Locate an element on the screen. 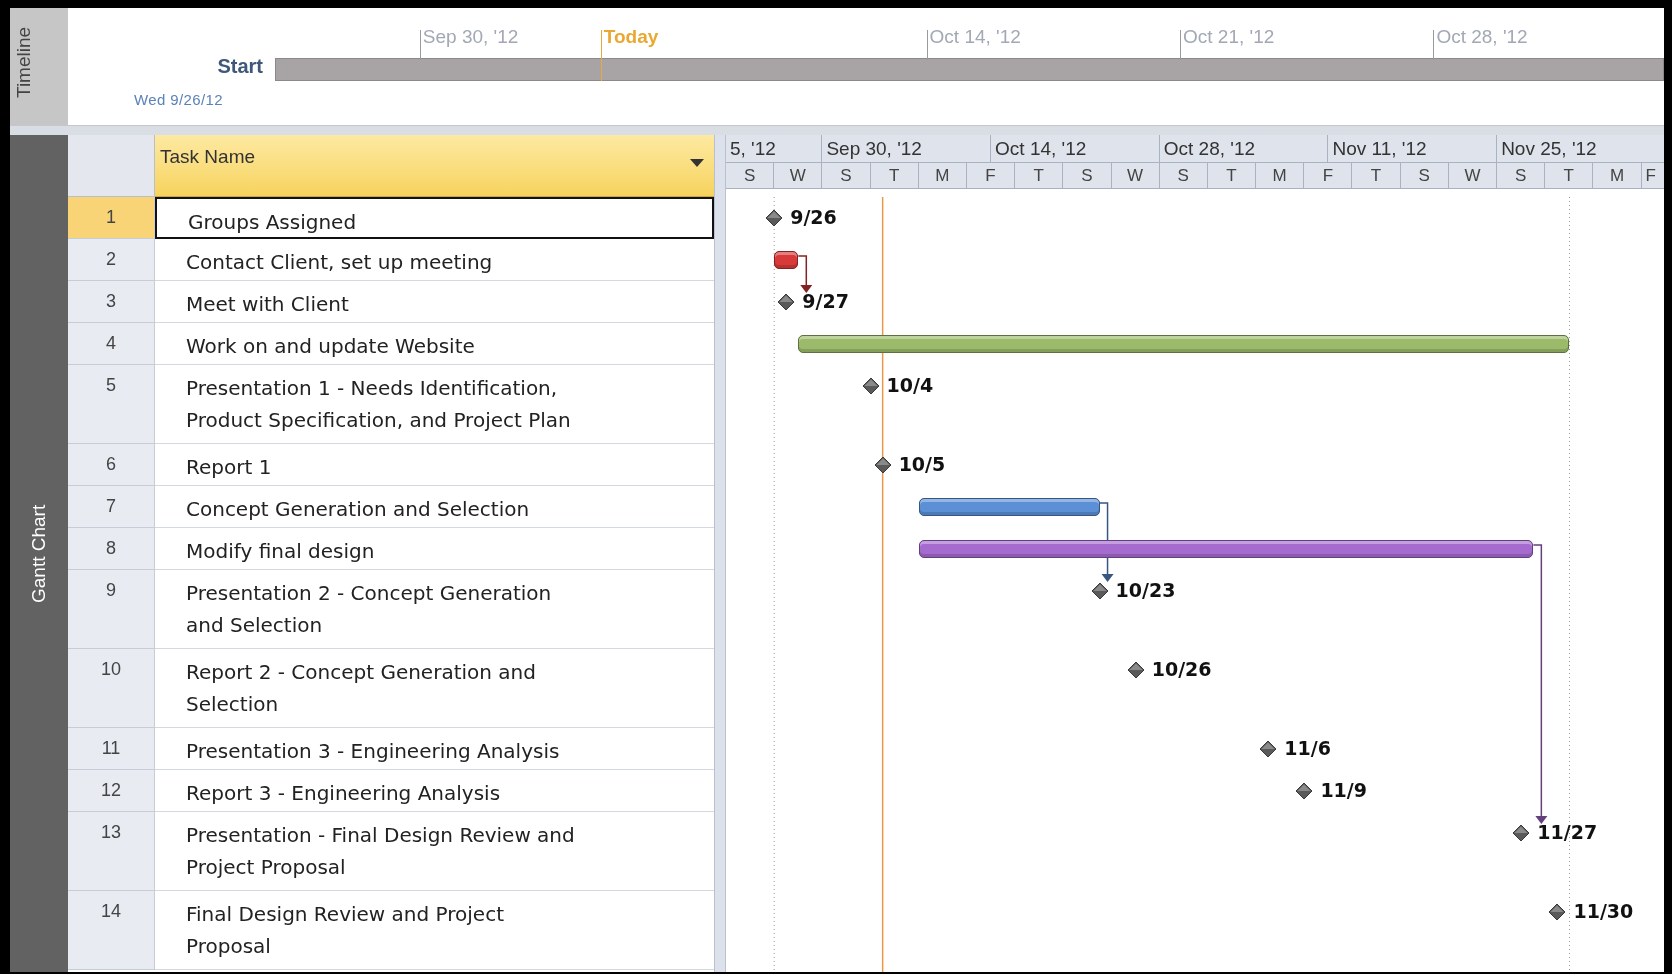 This screenshot has height=974, width=1672. dependency-arrow is located at coordinates (805, 274).